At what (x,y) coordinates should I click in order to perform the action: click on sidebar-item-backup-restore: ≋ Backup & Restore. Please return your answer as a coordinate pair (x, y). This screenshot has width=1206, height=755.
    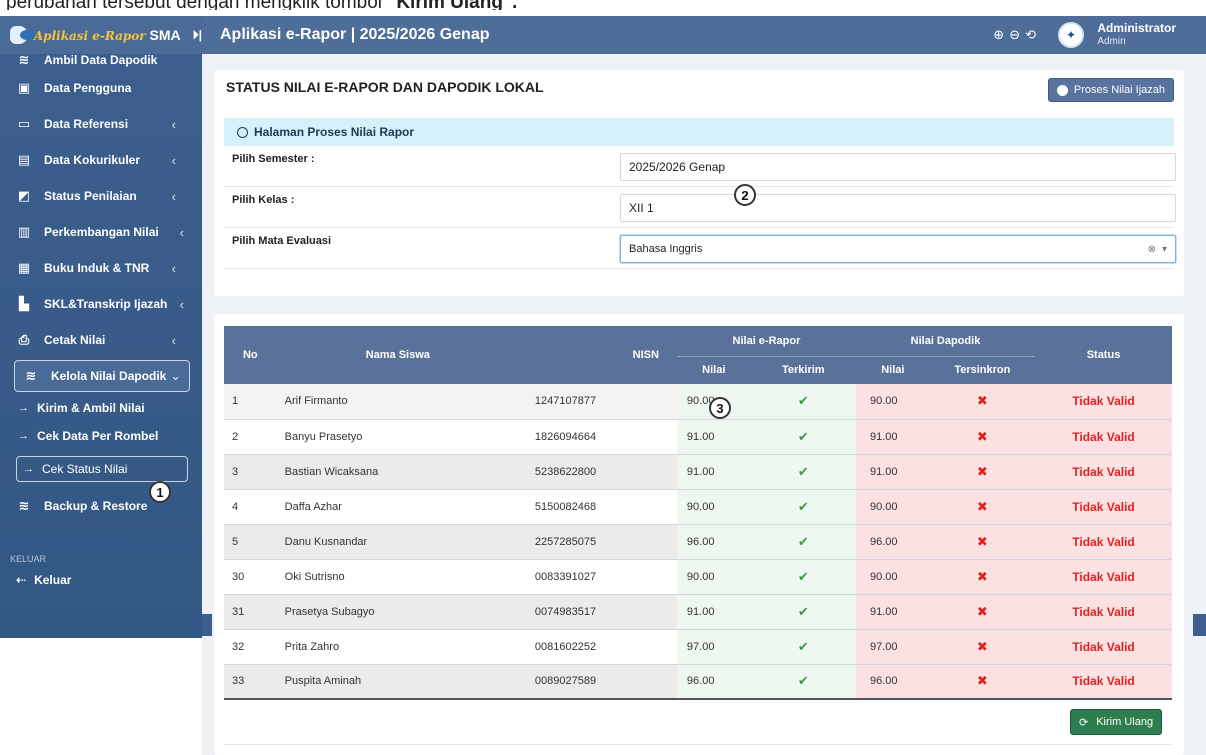
    Looking at the image, I should click on (101, 506).